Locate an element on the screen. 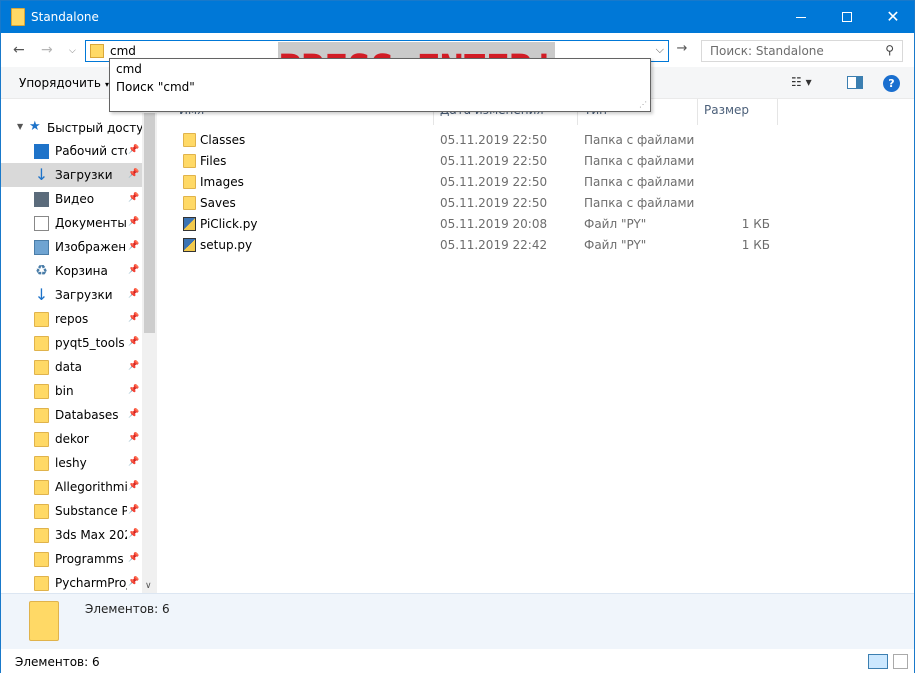 This screenshot has height=673, width=915. star-icon: ★ is located at coordinates (35, 126).